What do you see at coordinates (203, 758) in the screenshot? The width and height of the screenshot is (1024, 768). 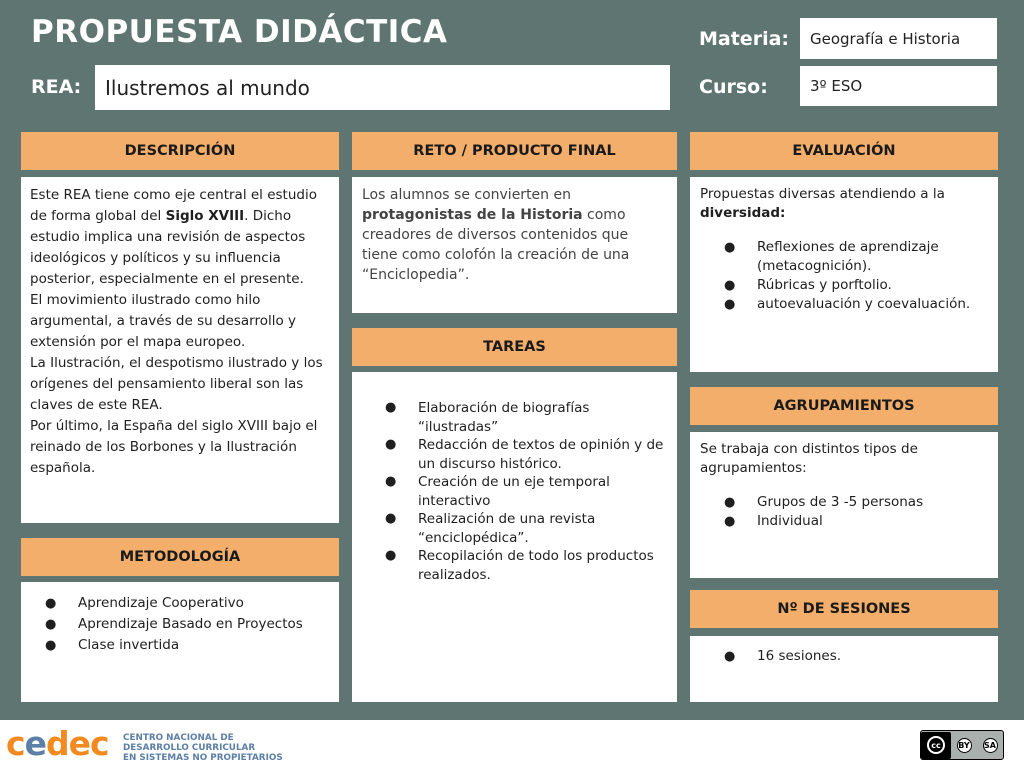 I see `organization-line: EN SISTEMAS NO PROPIETARIOS` at bounding box center [203, 758].